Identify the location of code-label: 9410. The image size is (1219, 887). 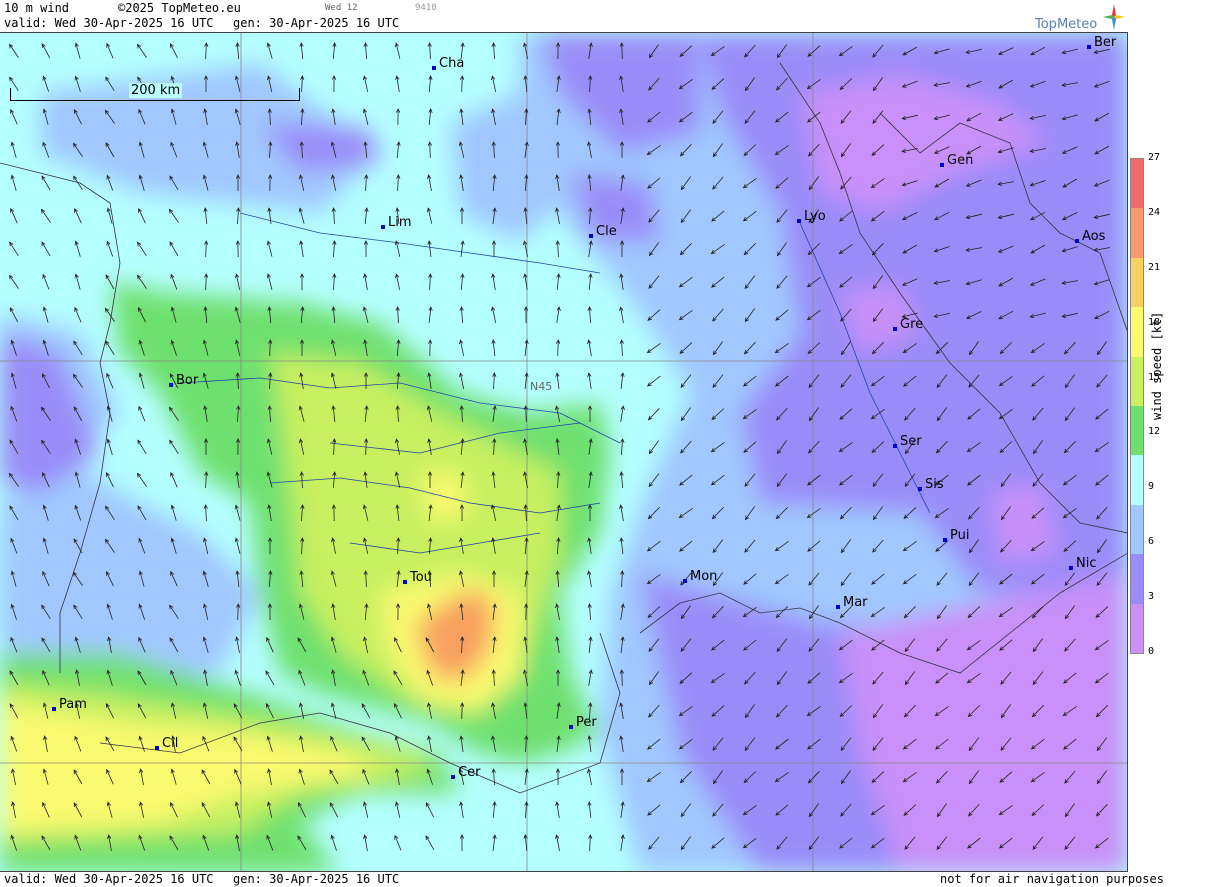
(426, 8).